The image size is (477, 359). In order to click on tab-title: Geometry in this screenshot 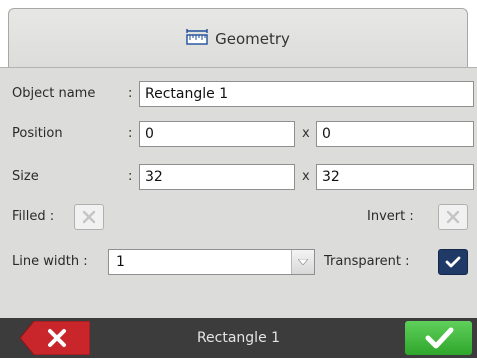, I will do `click(252, 39)`.